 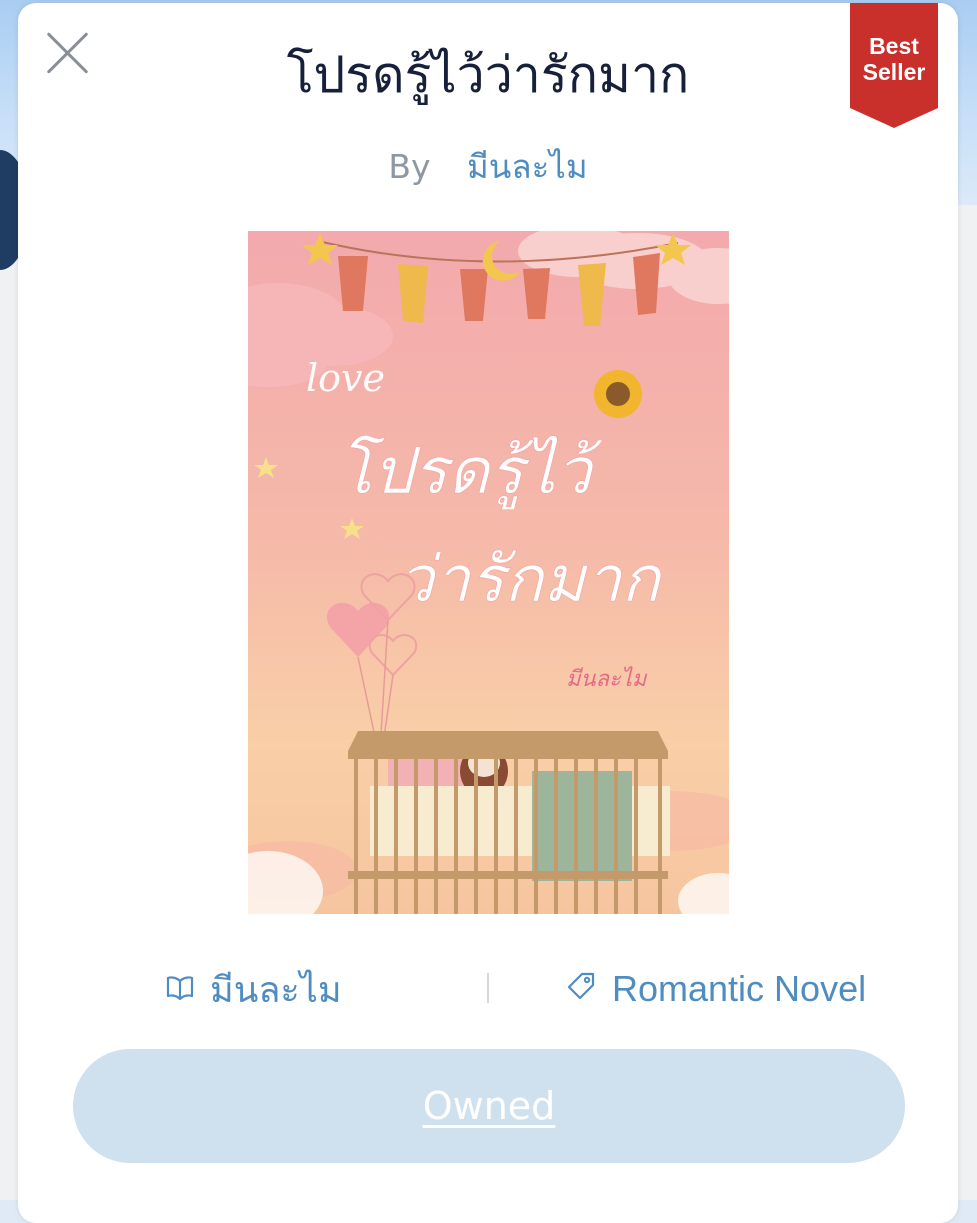 I want to click on book-title: โปรดรู้ไว้ว่ารักมาก, so click(x=488, y=75).